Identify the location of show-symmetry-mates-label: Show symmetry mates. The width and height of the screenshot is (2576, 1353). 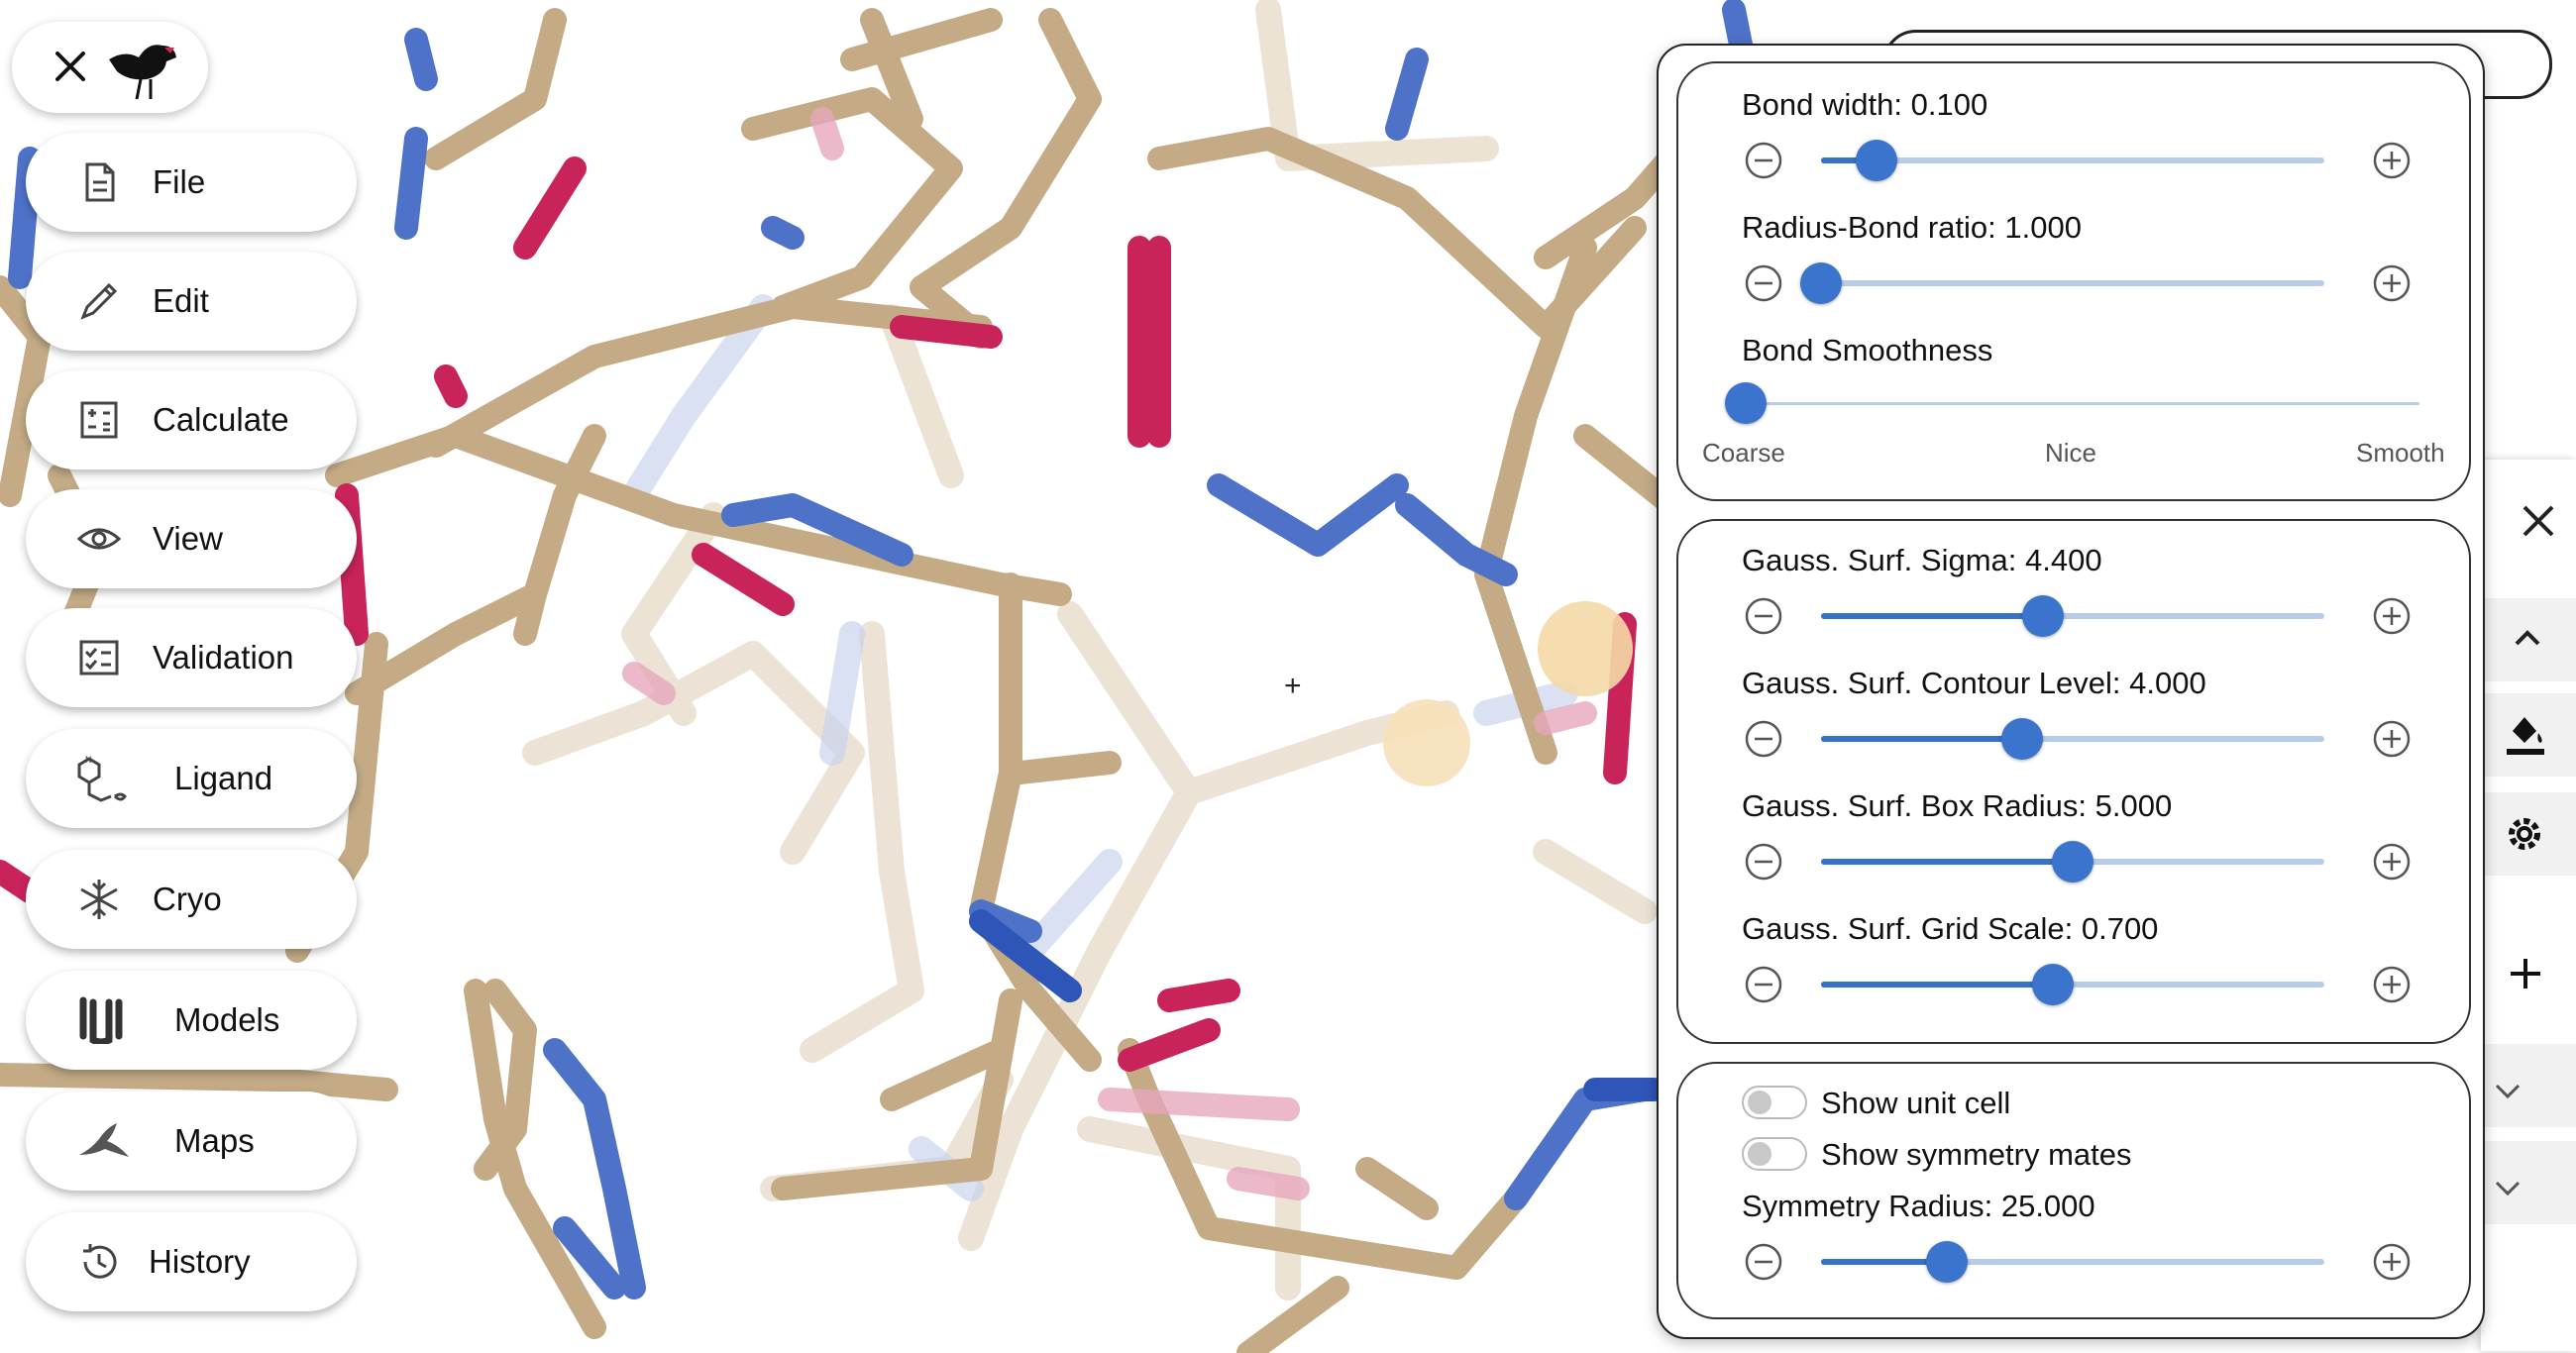
(1976, 1154).